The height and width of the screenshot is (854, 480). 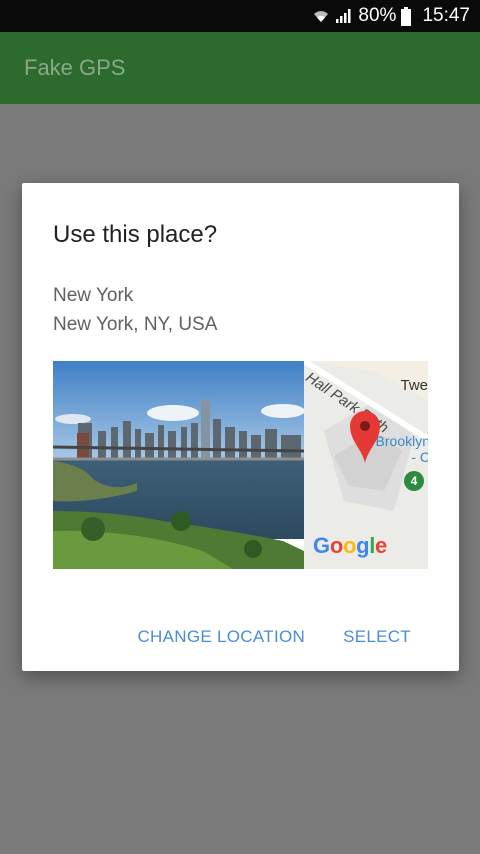 What do you see at coordinates (240, 16) in the screenshot?
I see `status-bar: 80% 15:47` at bounding box center [240, 16].